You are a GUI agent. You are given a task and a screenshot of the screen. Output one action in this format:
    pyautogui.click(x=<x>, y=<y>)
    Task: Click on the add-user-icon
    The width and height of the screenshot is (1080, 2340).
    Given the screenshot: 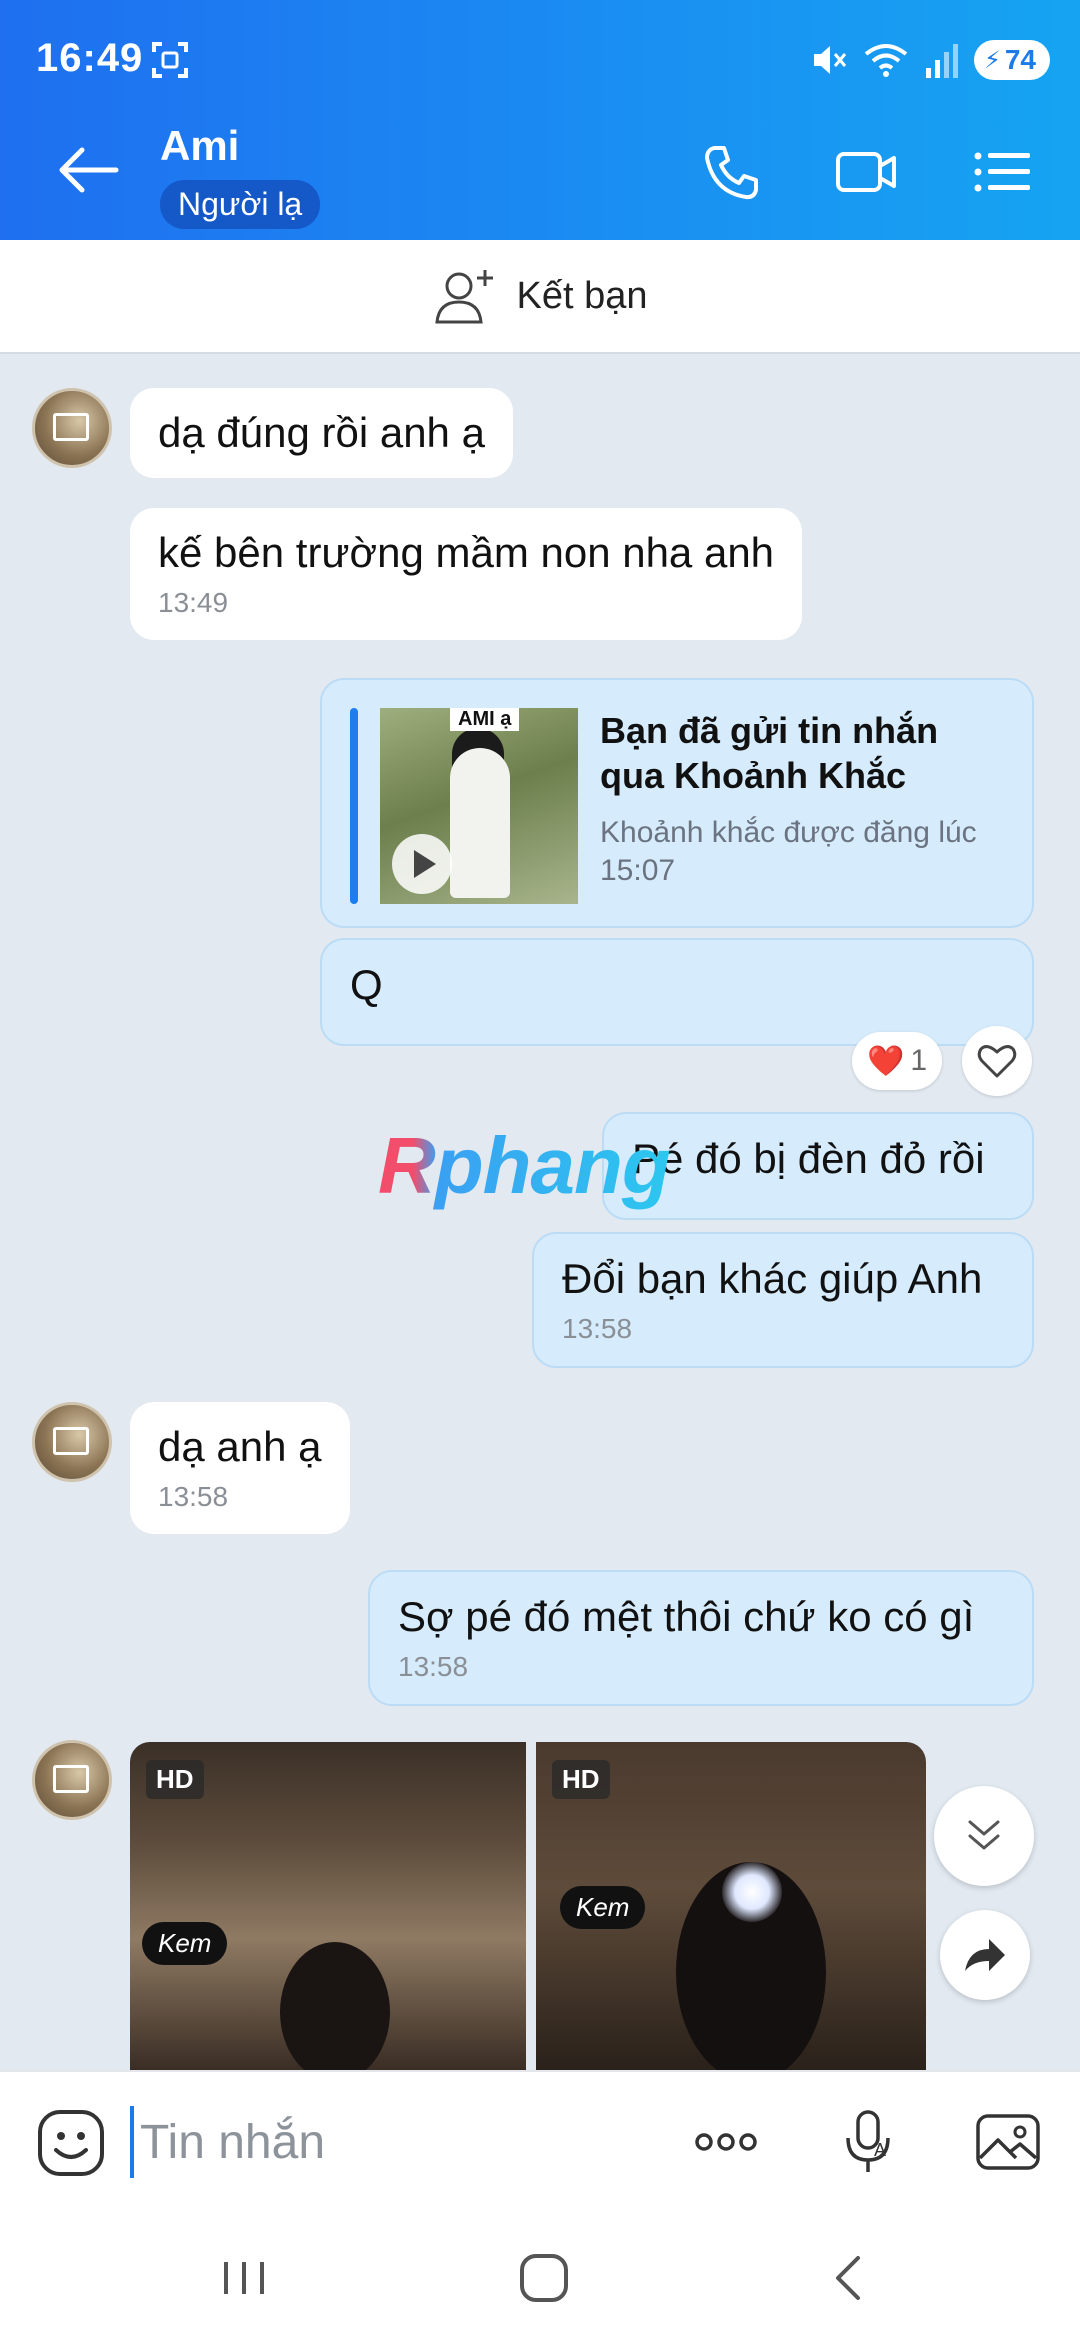 What is the action you would take?
    pyautogui.click(x=463, y=297)
    